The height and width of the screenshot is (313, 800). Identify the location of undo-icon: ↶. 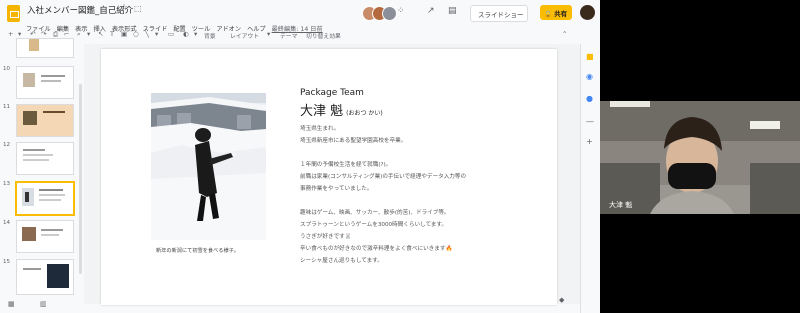
(32, 34).